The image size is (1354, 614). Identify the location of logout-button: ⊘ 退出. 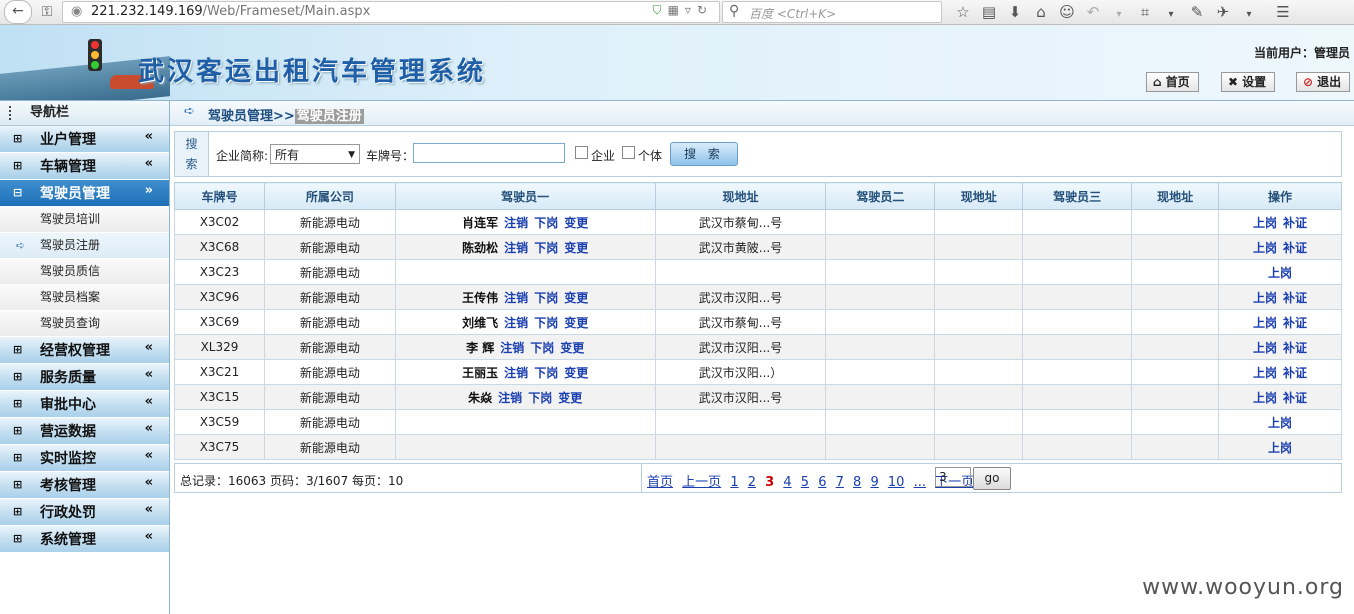
(1323, 82).